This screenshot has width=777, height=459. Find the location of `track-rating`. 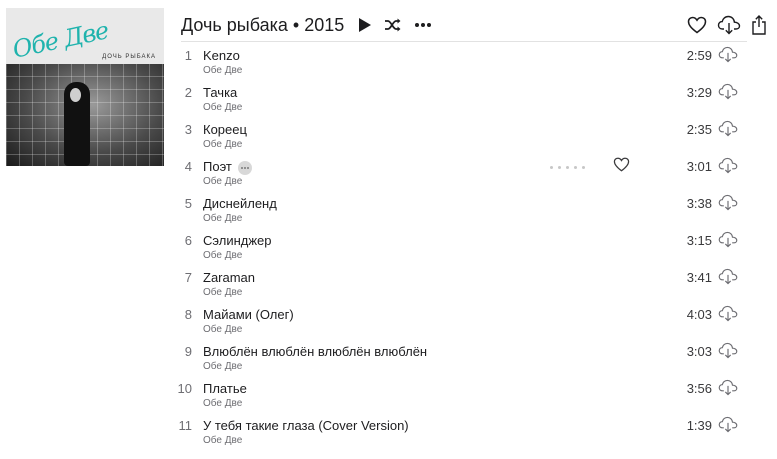

track-rating is located at coordinates (567, 167).